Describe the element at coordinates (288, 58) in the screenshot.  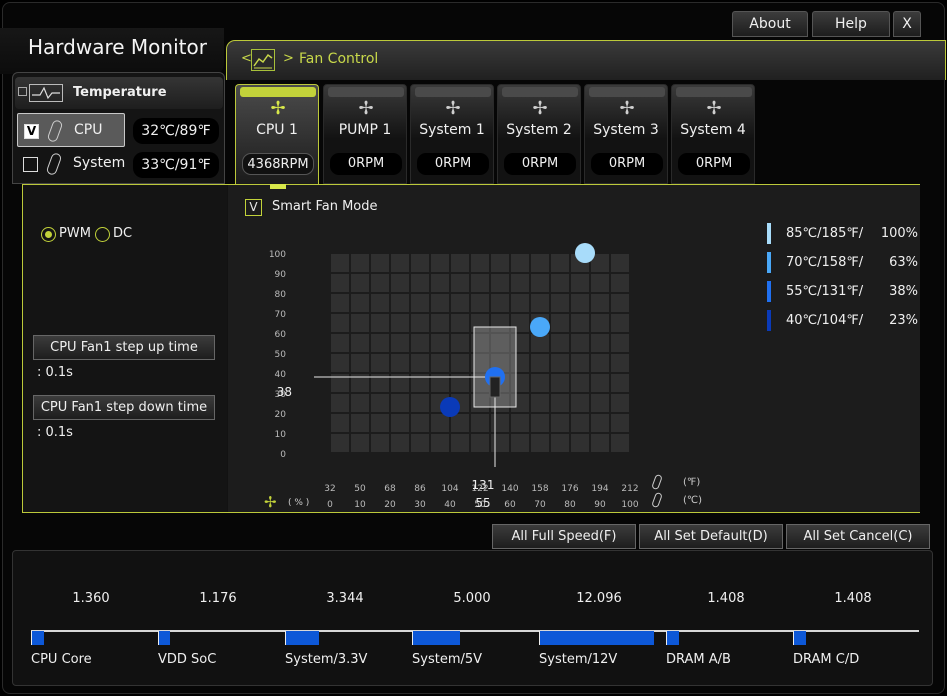
I see `nav-next-button: >` at that location.